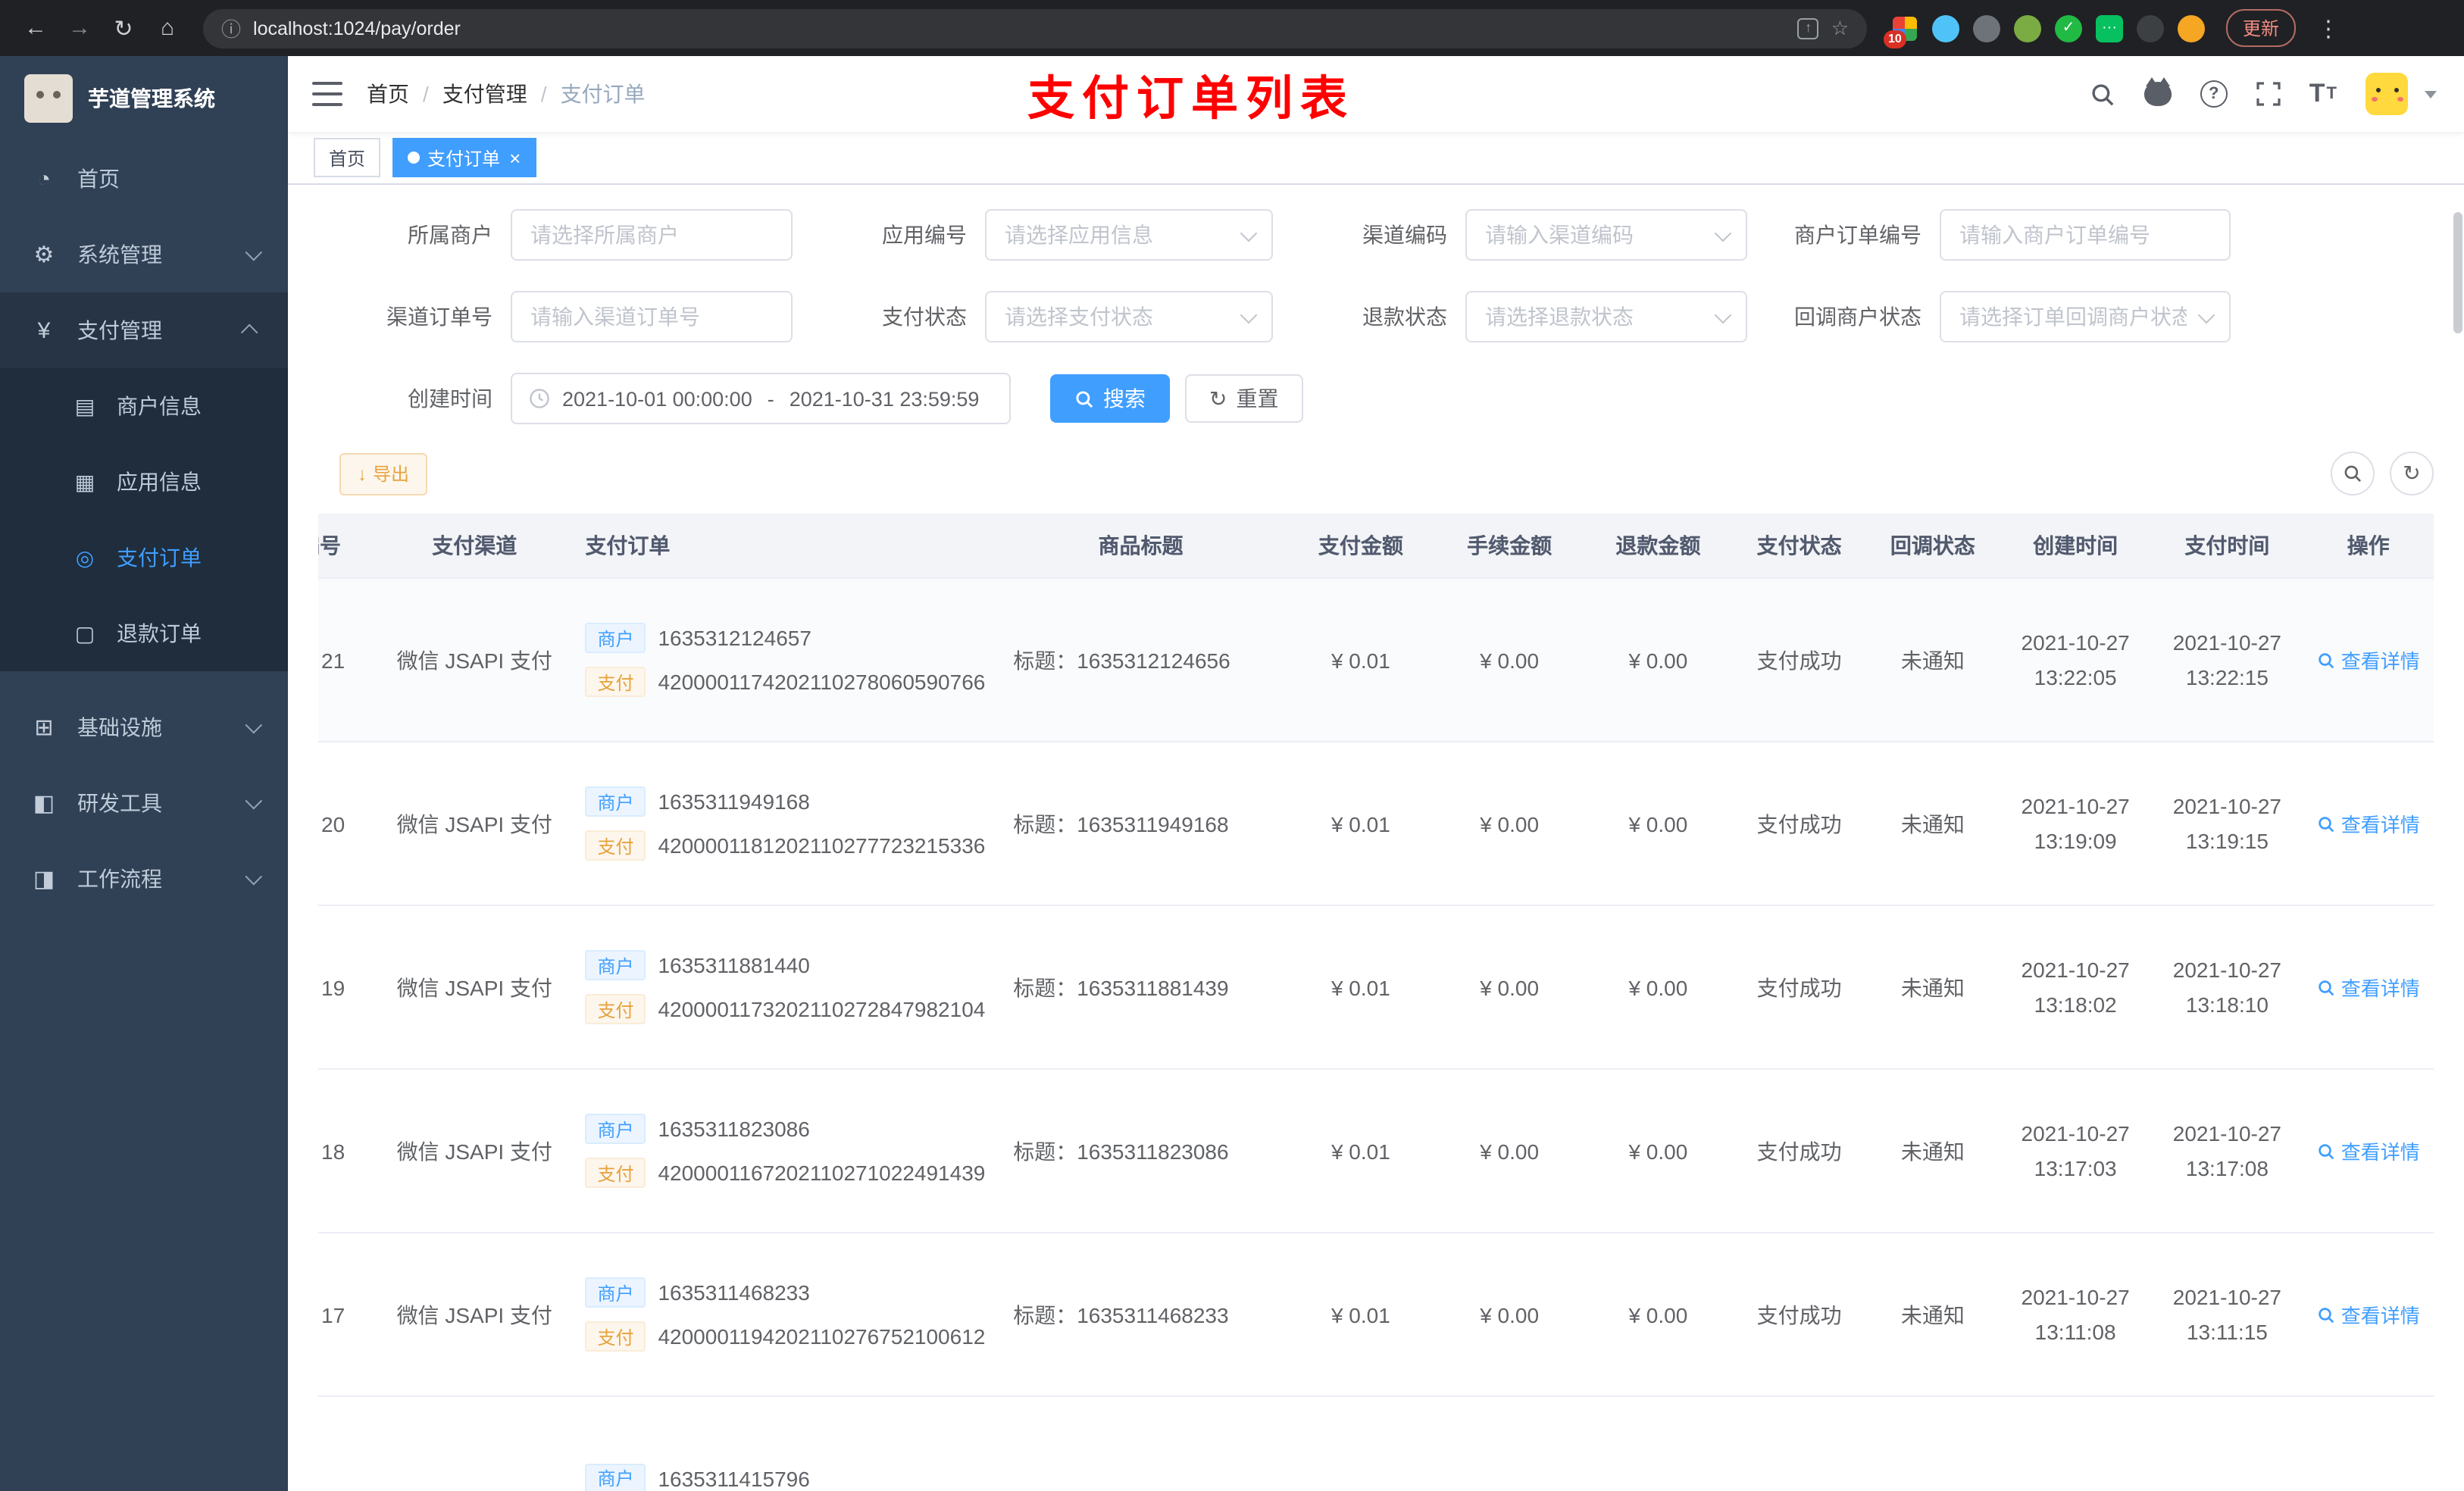 This screenshot has width=2464, height=1491. What do you see at coordinates (79, 28) in the screenshot?
I see `forward-button: →` at bounding box center [79, 28].